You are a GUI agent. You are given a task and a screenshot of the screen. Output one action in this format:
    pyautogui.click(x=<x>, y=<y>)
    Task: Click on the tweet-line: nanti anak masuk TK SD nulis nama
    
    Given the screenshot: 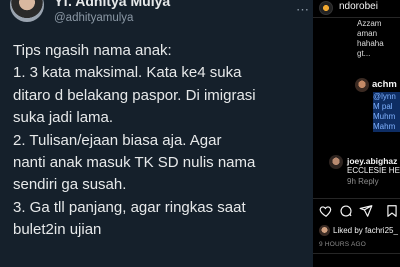 What is the action you would take?
    pyautogui.click(x=134, y=163)
    